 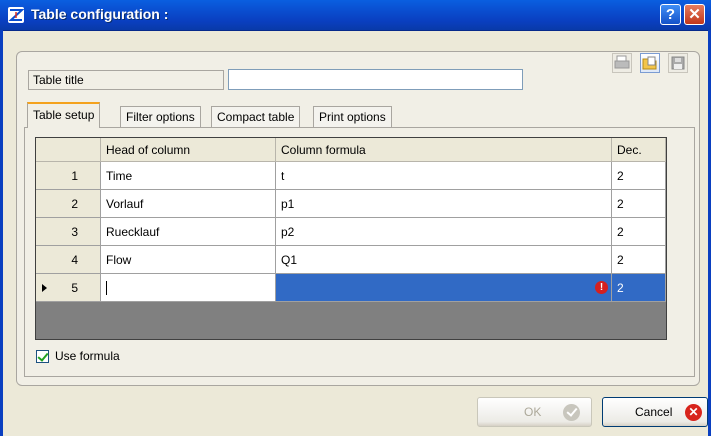 I want to click on print-icon, so click(x=622, y=63).